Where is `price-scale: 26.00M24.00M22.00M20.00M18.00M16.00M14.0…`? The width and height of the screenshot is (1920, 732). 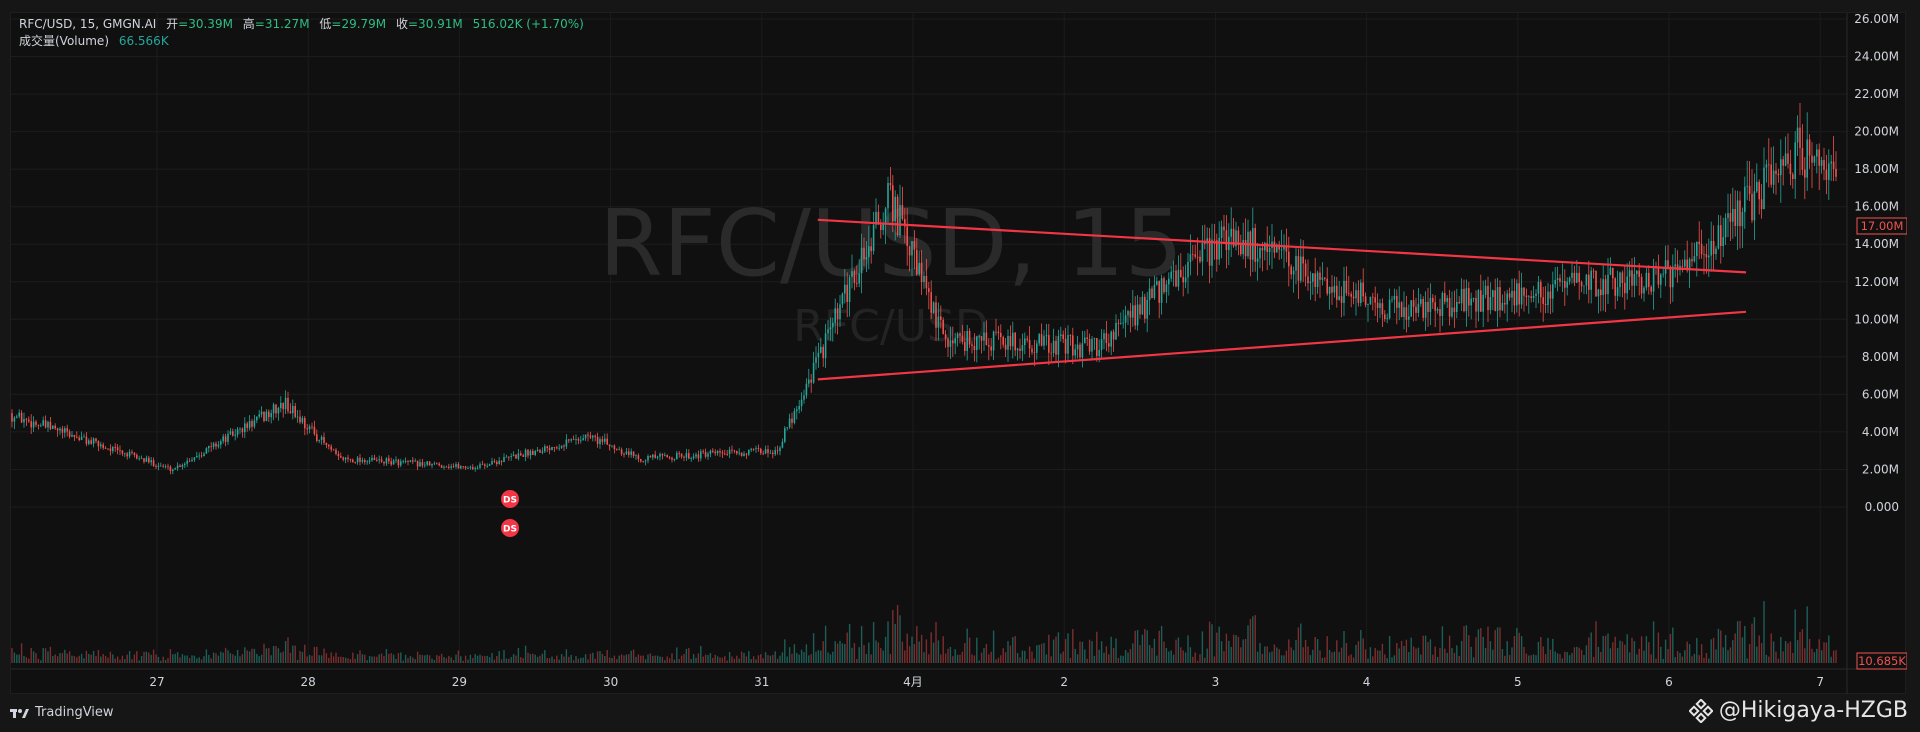
price-scale: 26.00M24.00M22.00M20.00M18.00M16.00M14.0… is located at coordinates (1872, 353).